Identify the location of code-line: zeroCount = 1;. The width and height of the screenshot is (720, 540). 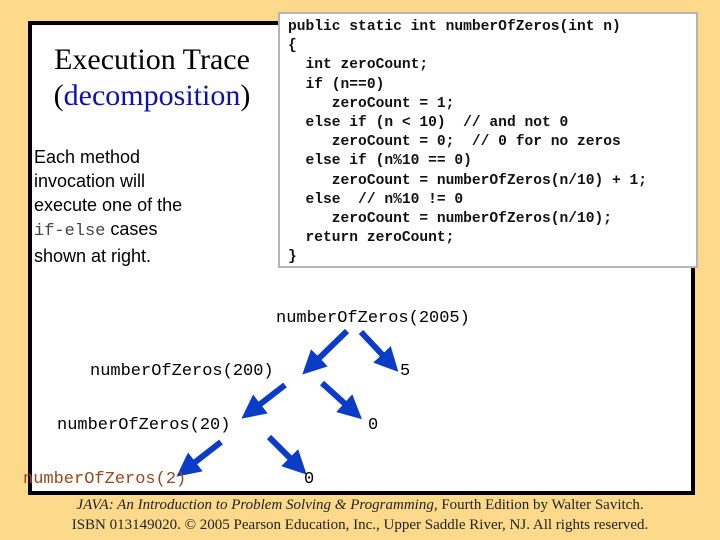
(371, 103).